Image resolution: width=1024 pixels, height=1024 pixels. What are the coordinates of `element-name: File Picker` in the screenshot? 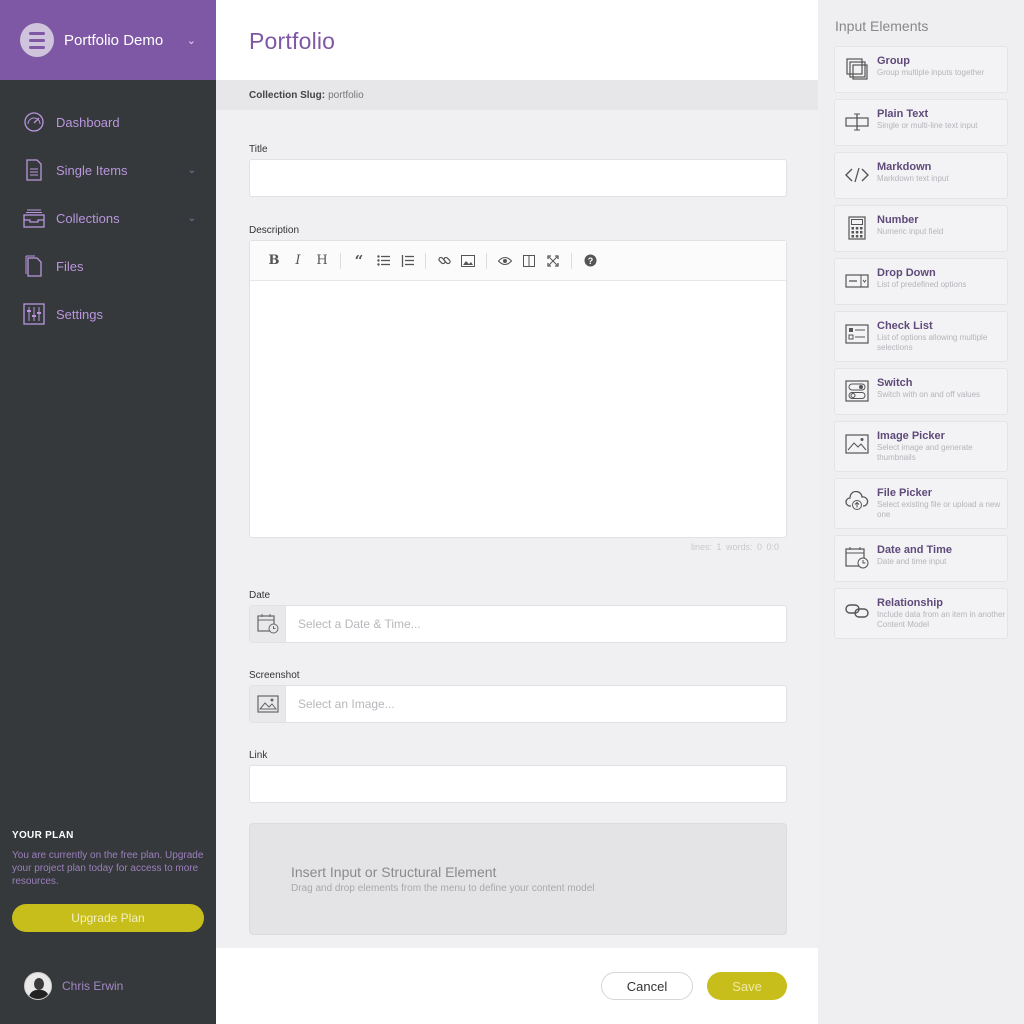 It's located at (905, 493).